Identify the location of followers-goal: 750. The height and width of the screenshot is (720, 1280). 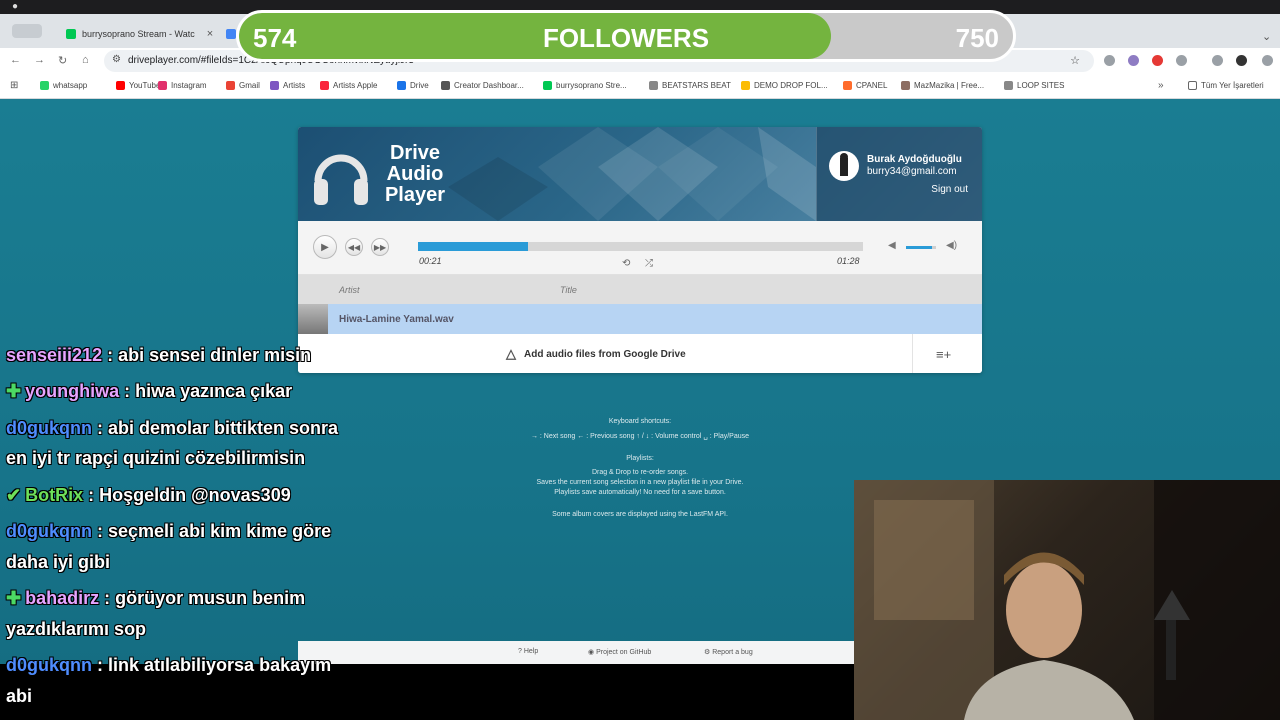
(977, 38).